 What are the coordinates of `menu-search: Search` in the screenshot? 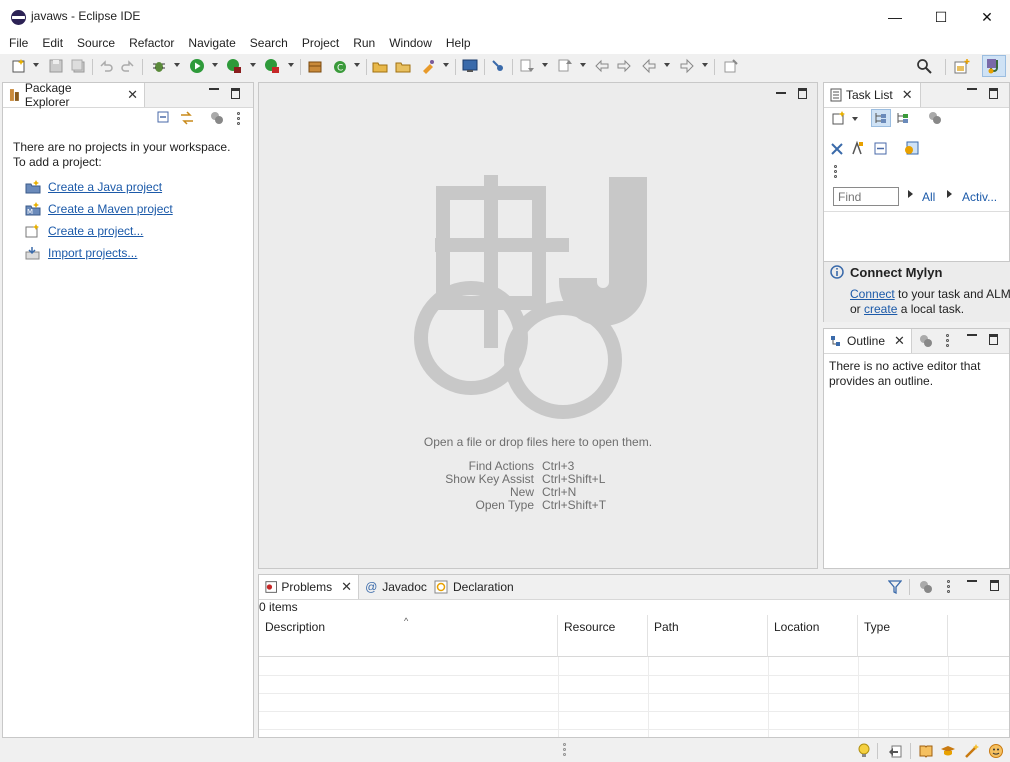 It's located at (269, 44).